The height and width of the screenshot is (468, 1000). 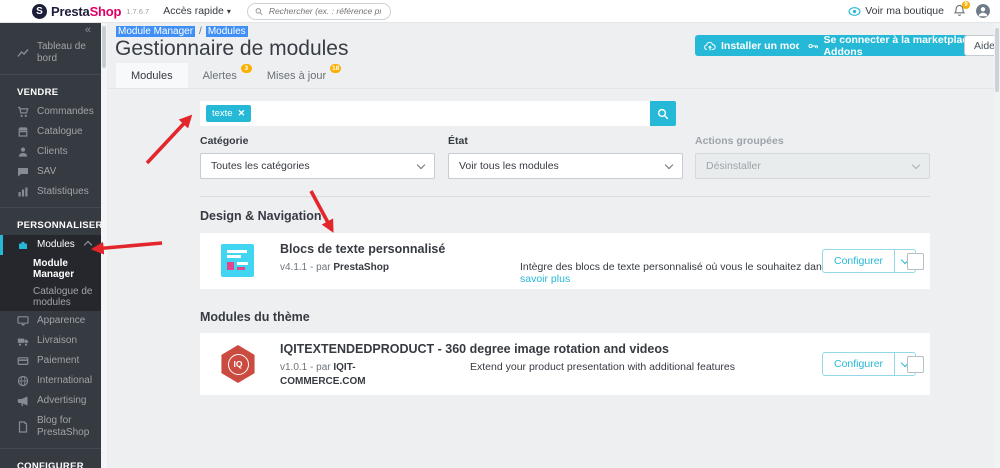 What do you see at coordinates (229, 113) in the screenshot?
I see `search-tag: texte ✕` at bounding box center [229, 113].